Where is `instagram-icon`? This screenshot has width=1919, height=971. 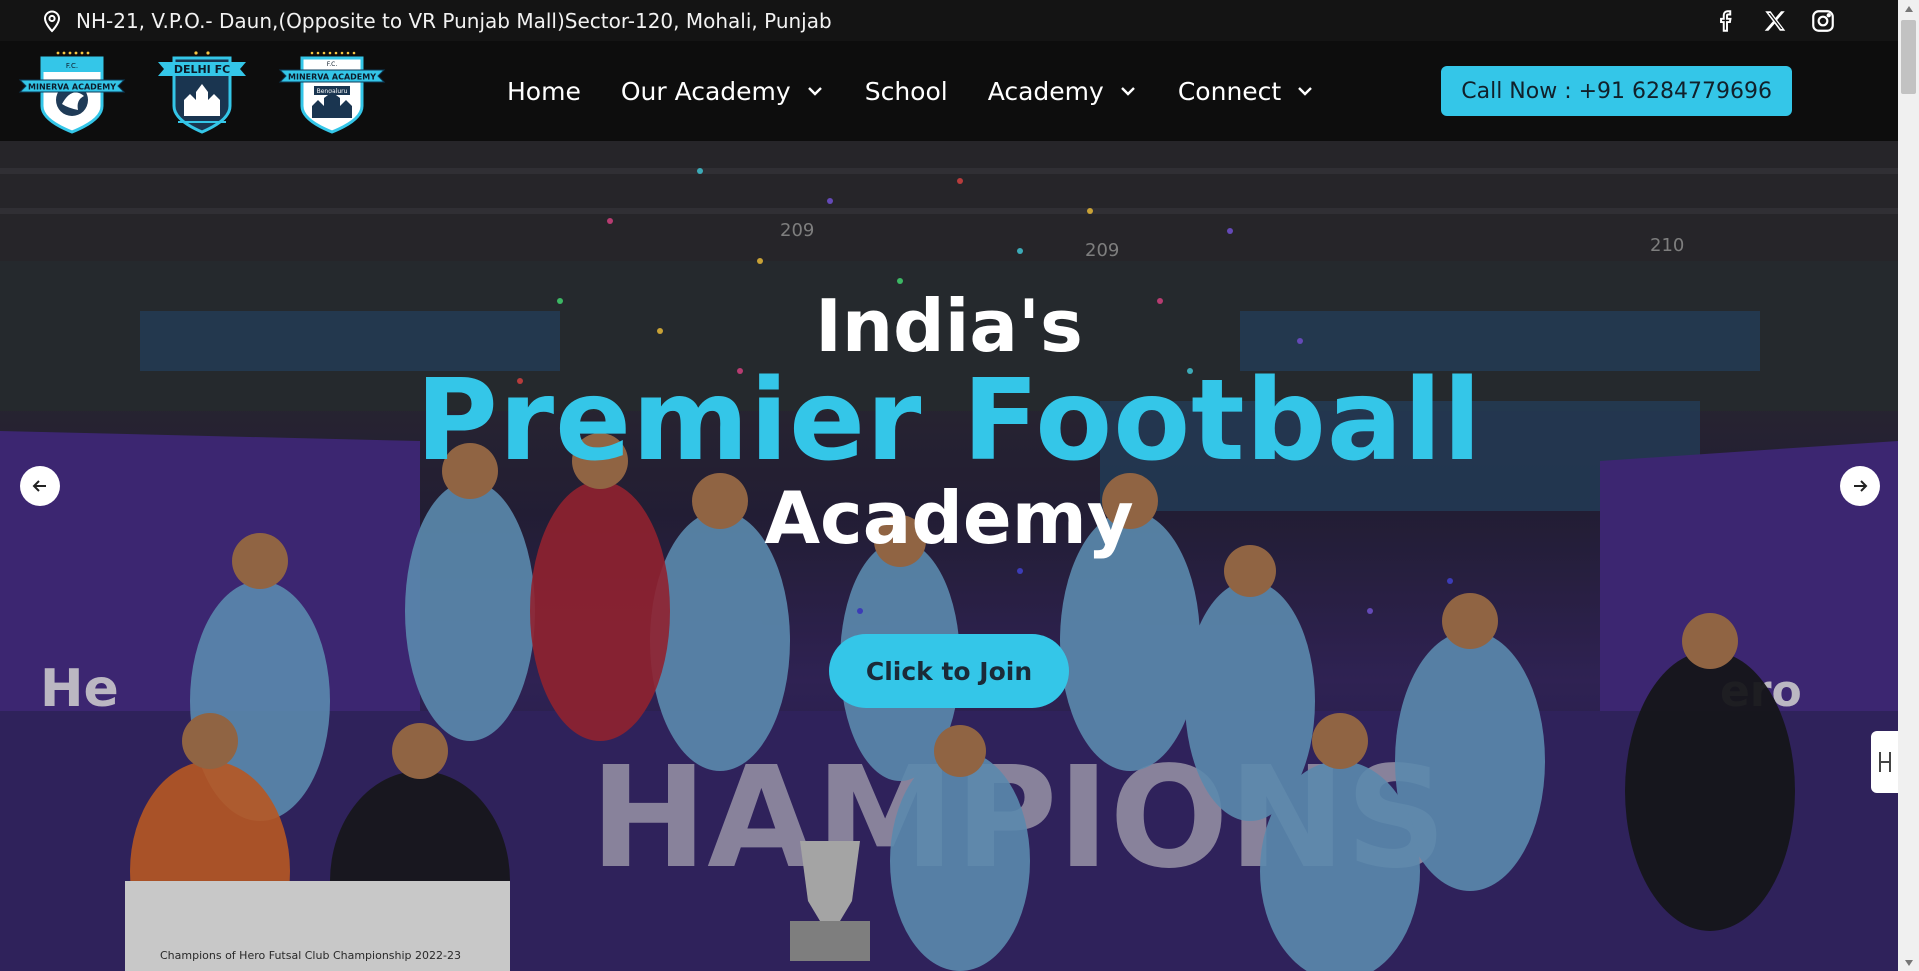
instagram-icon is located at coordinates (1823, 20).